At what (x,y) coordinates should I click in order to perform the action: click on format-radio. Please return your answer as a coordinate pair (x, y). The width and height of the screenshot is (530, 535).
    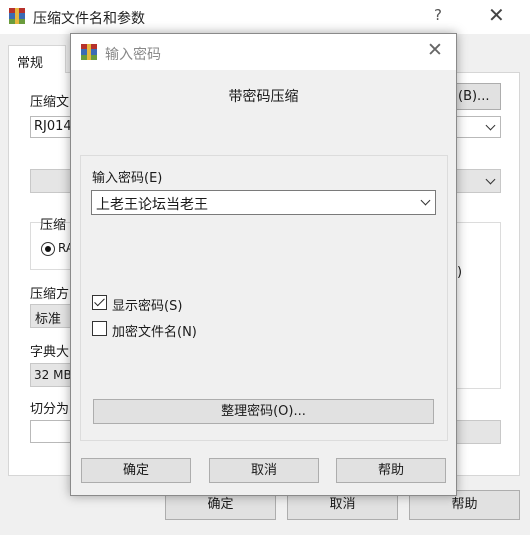
    Looking at the image, I should click on (48, 249).